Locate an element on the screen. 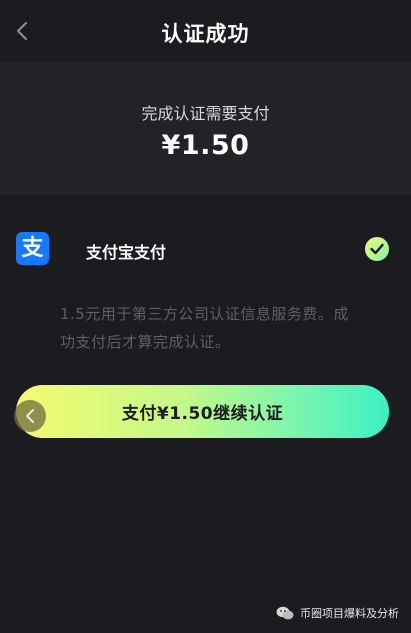  summary-amount: ¥1.50 is located at coordinates (205, 145).